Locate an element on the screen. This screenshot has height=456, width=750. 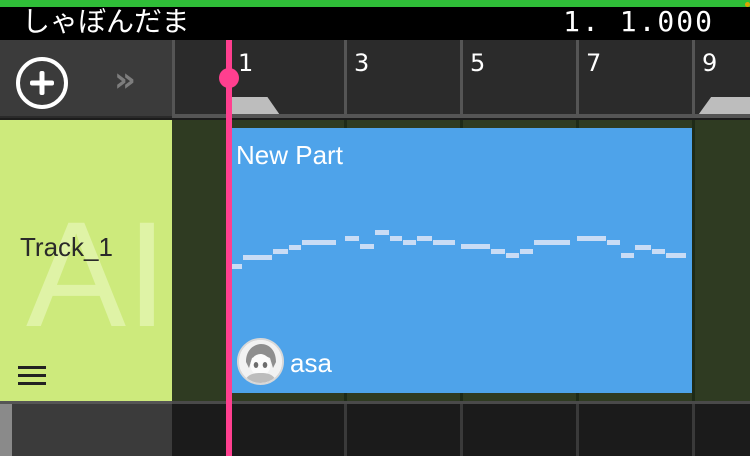
empty-track-header is located at coordinates (86, 428).